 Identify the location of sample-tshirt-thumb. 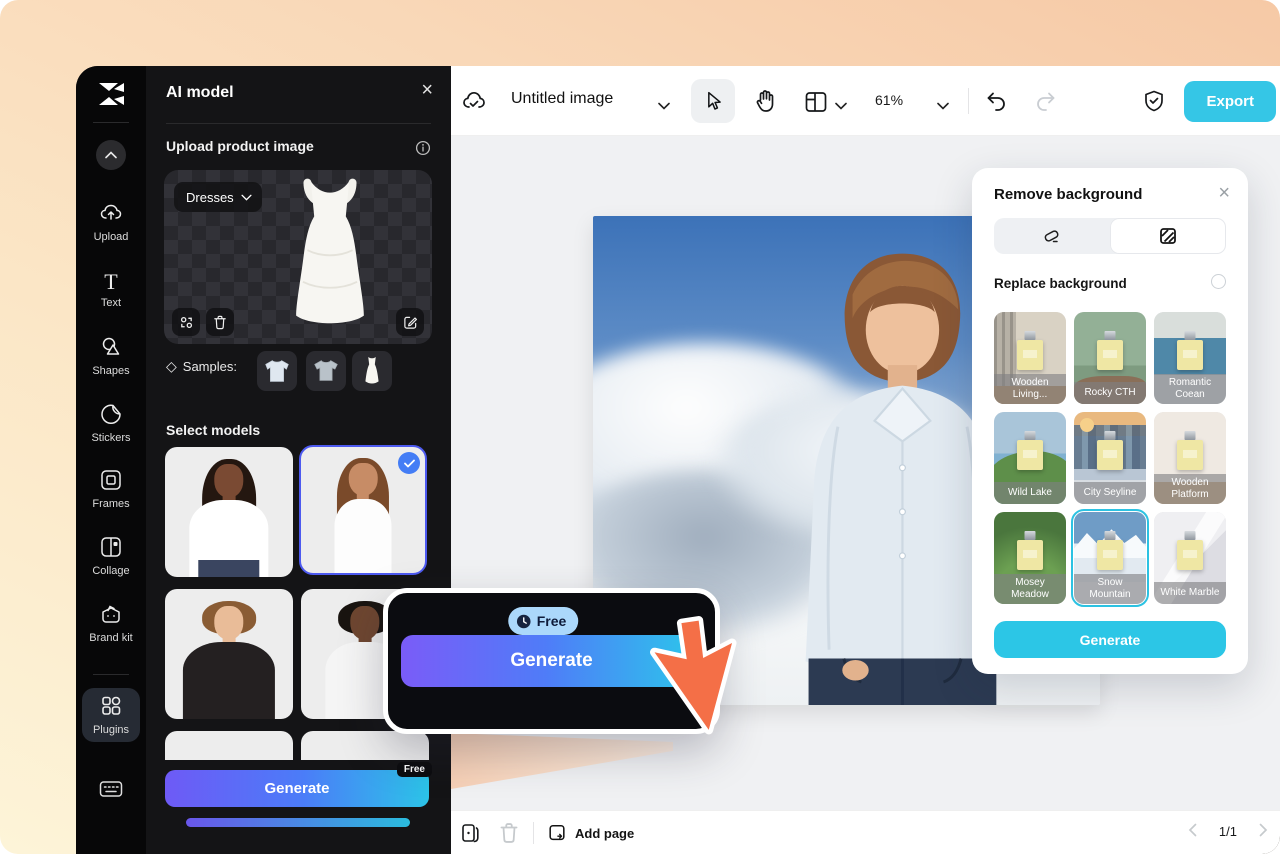
(326, 371).